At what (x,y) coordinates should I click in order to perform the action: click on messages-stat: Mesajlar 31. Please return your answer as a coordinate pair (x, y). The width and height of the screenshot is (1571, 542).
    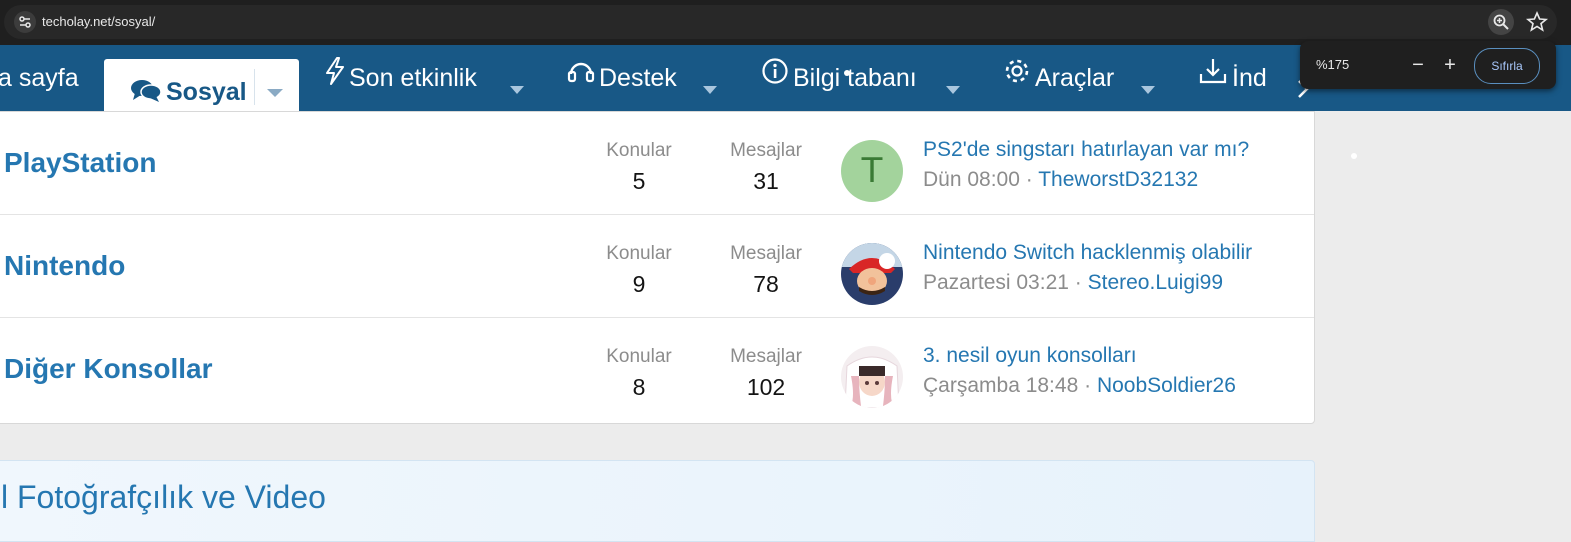
    Looking at the image, I should click on (766, 153).